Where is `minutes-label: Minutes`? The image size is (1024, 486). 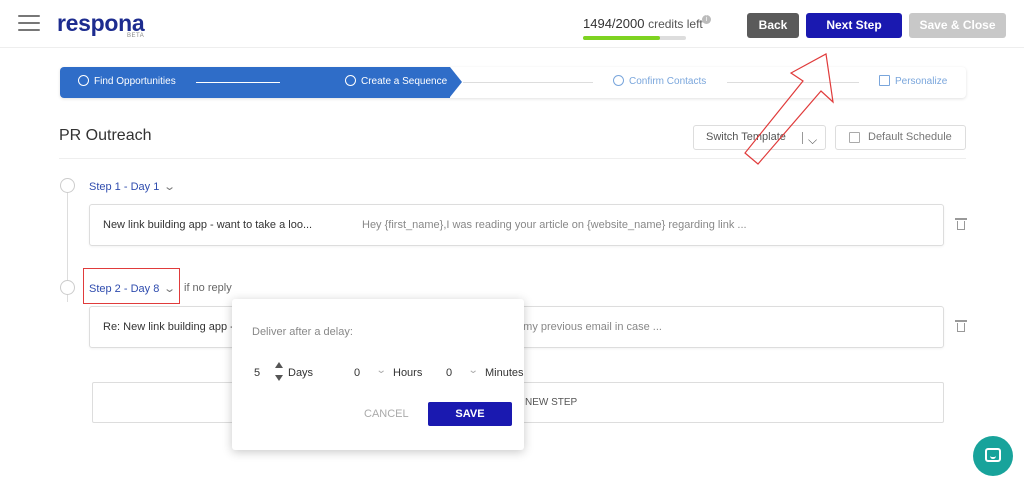 minutes-label: Minutes is located at coordinates (504, 373).